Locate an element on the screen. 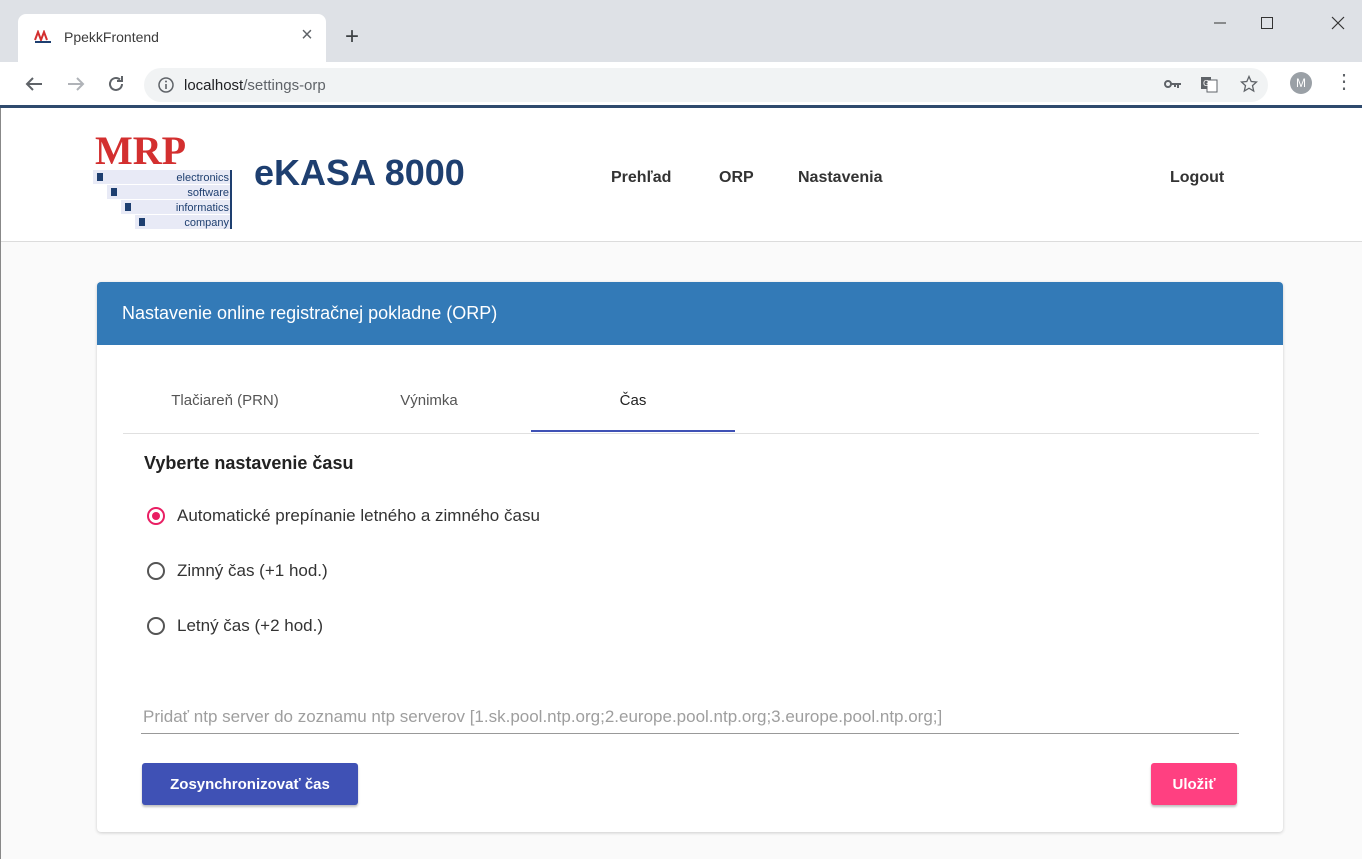  key-icon is located at coordinates (1173, 84).